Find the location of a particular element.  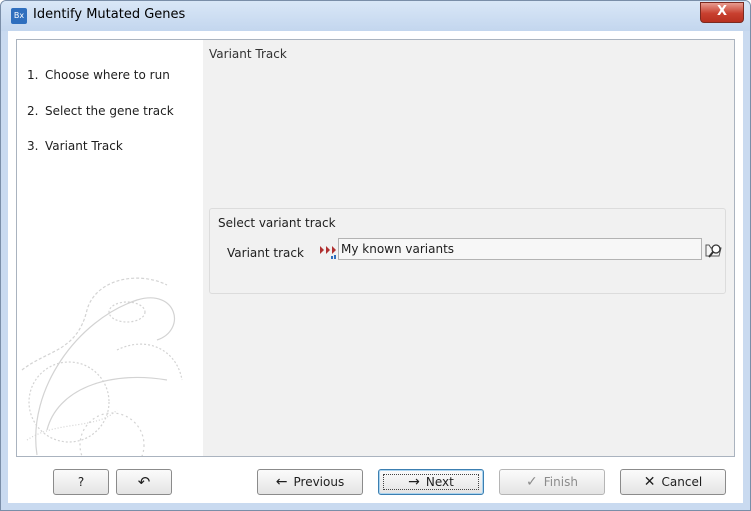

decorative-swirl-graphic is located at coordinates (102, 366).